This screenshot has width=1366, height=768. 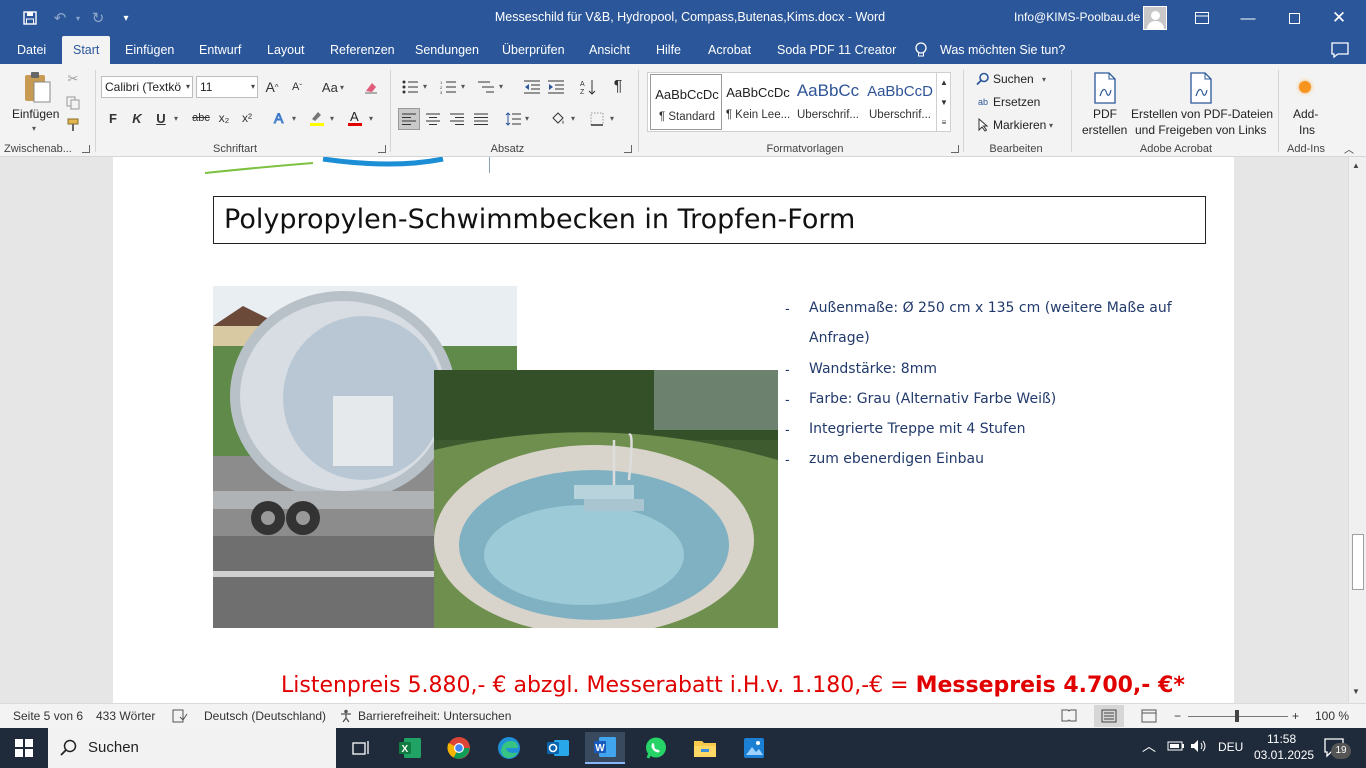 I want to click on paragraph-launcher-icon, so click(x=628, y=149).